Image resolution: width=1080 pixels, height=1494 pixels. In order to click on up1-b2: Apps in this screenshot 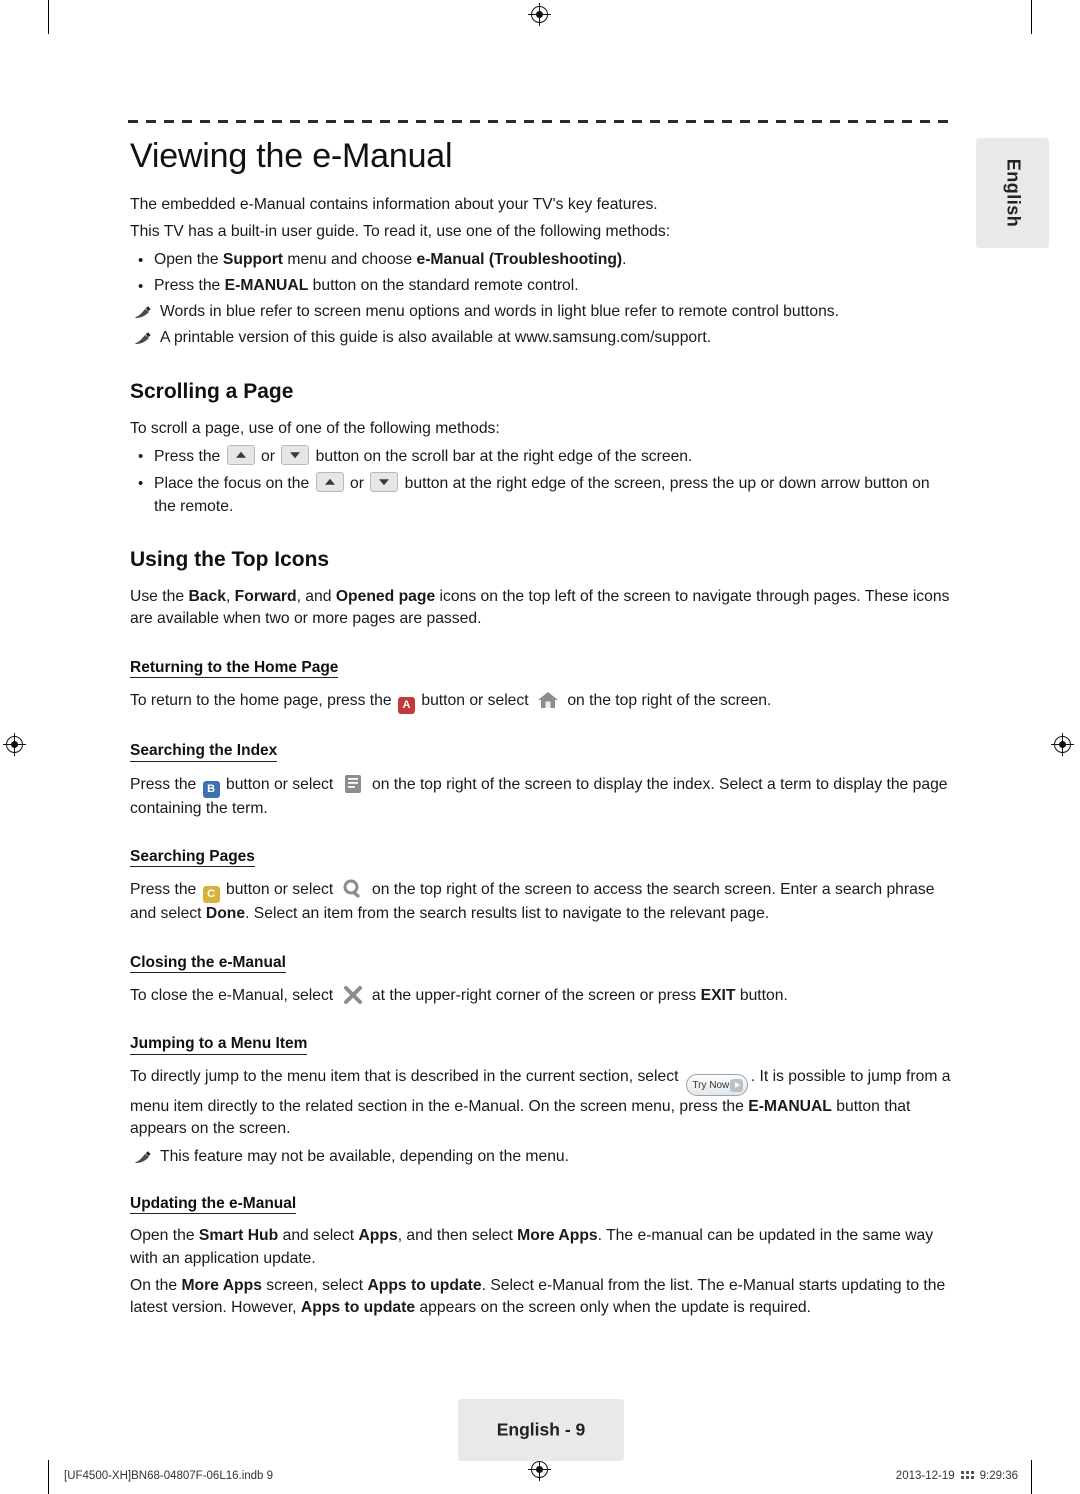, I will do `click(378, 1236)`.